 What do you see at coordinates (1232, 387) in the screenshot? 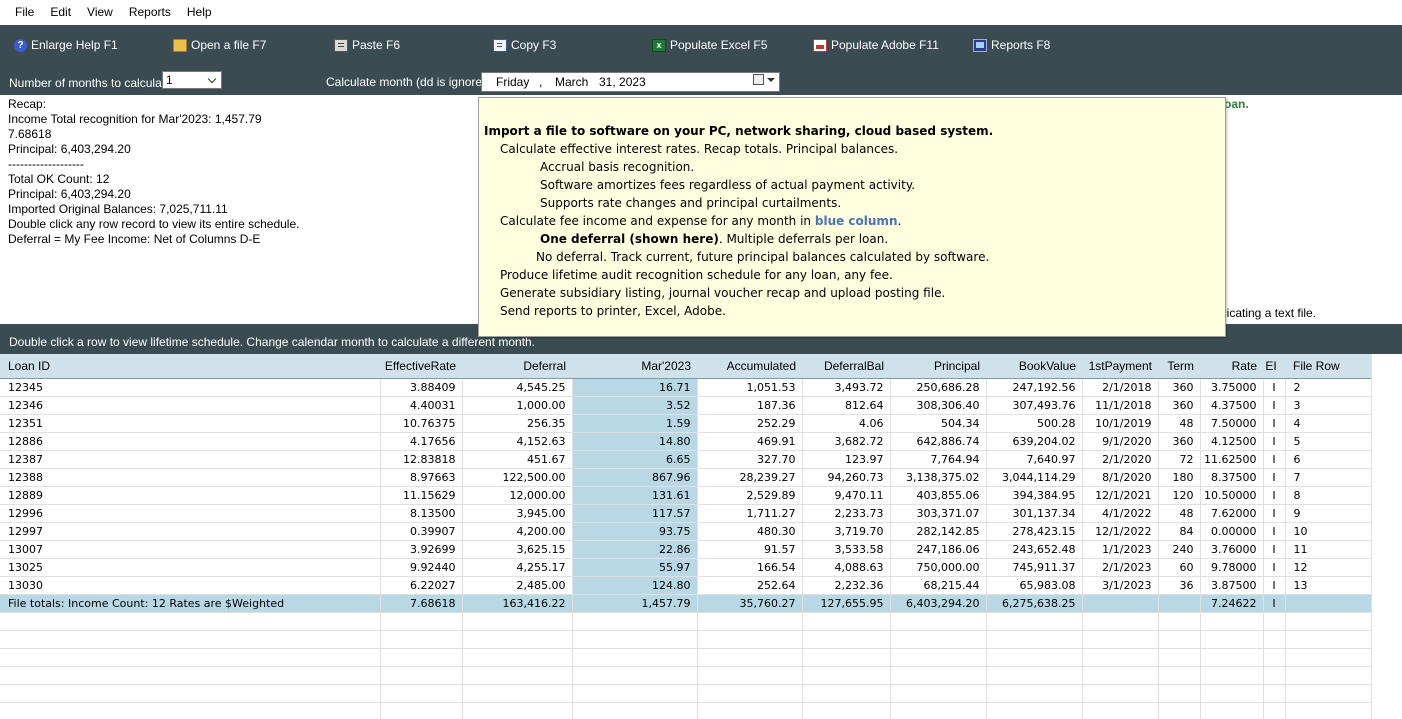
I see `table-cell: 3.75000` at bounding box center [1232, 387].